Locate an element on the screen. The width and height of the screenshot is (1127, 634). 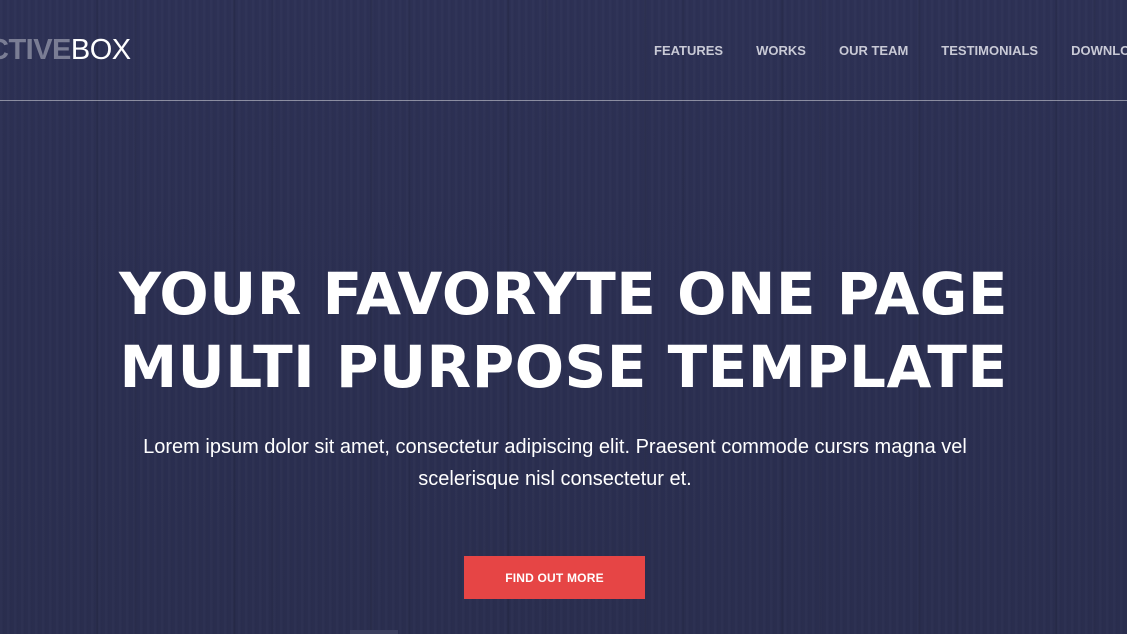
nav-link-works: WORKS is located at coordinates (781, 51).